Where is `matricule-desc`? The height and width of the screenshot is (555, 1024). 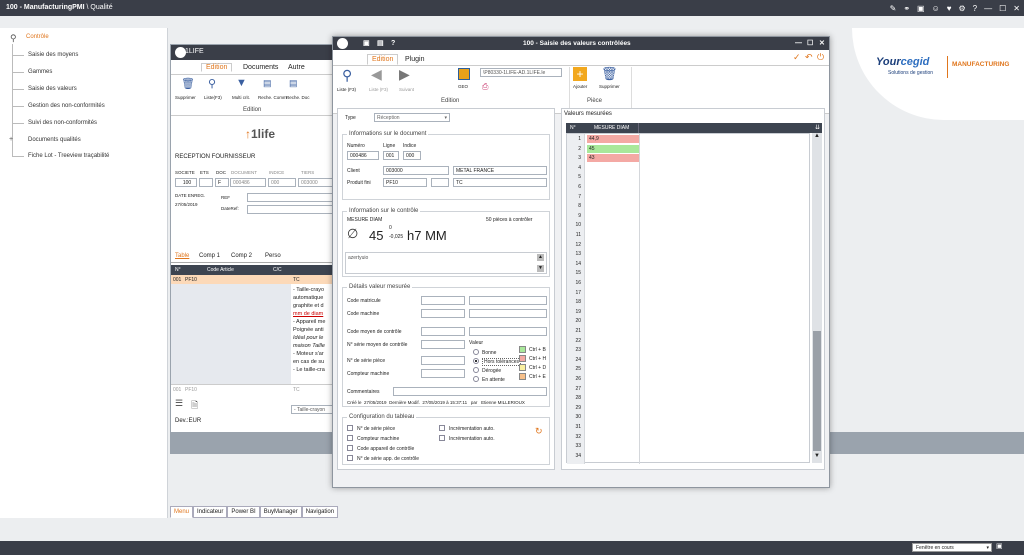 matricule-desc is located at coordinates (508, 300).